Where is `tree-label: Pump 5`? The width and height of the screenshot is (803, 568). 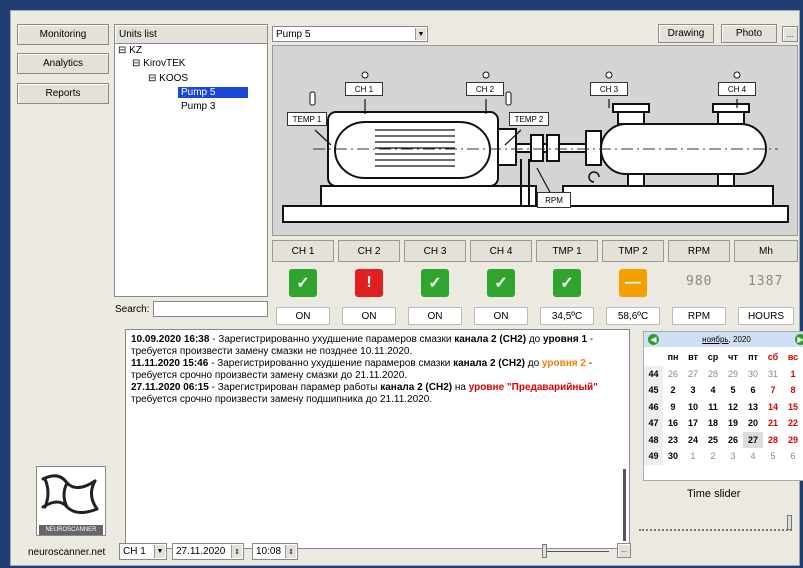
tree-label: Pump 5 is located at coordinates (198, 92).